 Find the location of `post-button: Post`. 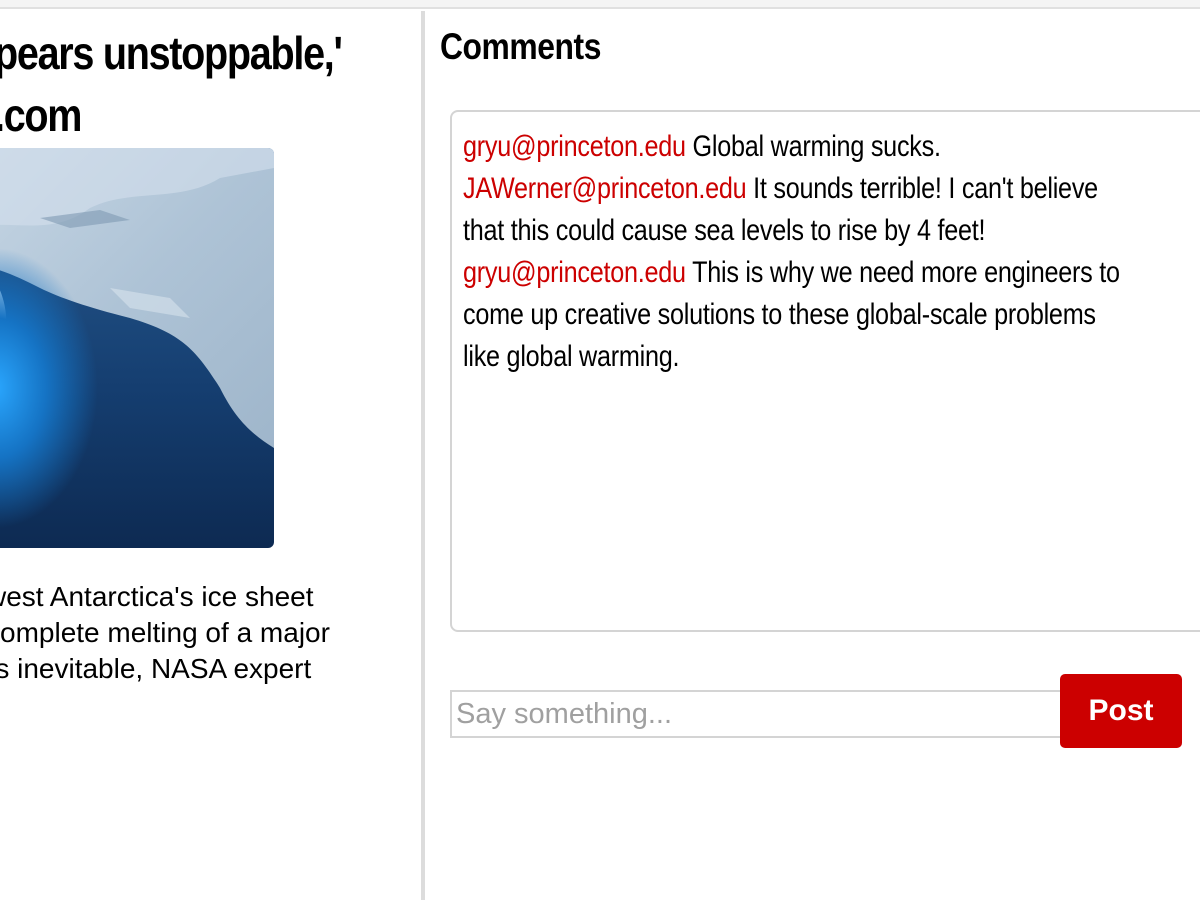

post-button: Post is located at coordinates (1121, 711).